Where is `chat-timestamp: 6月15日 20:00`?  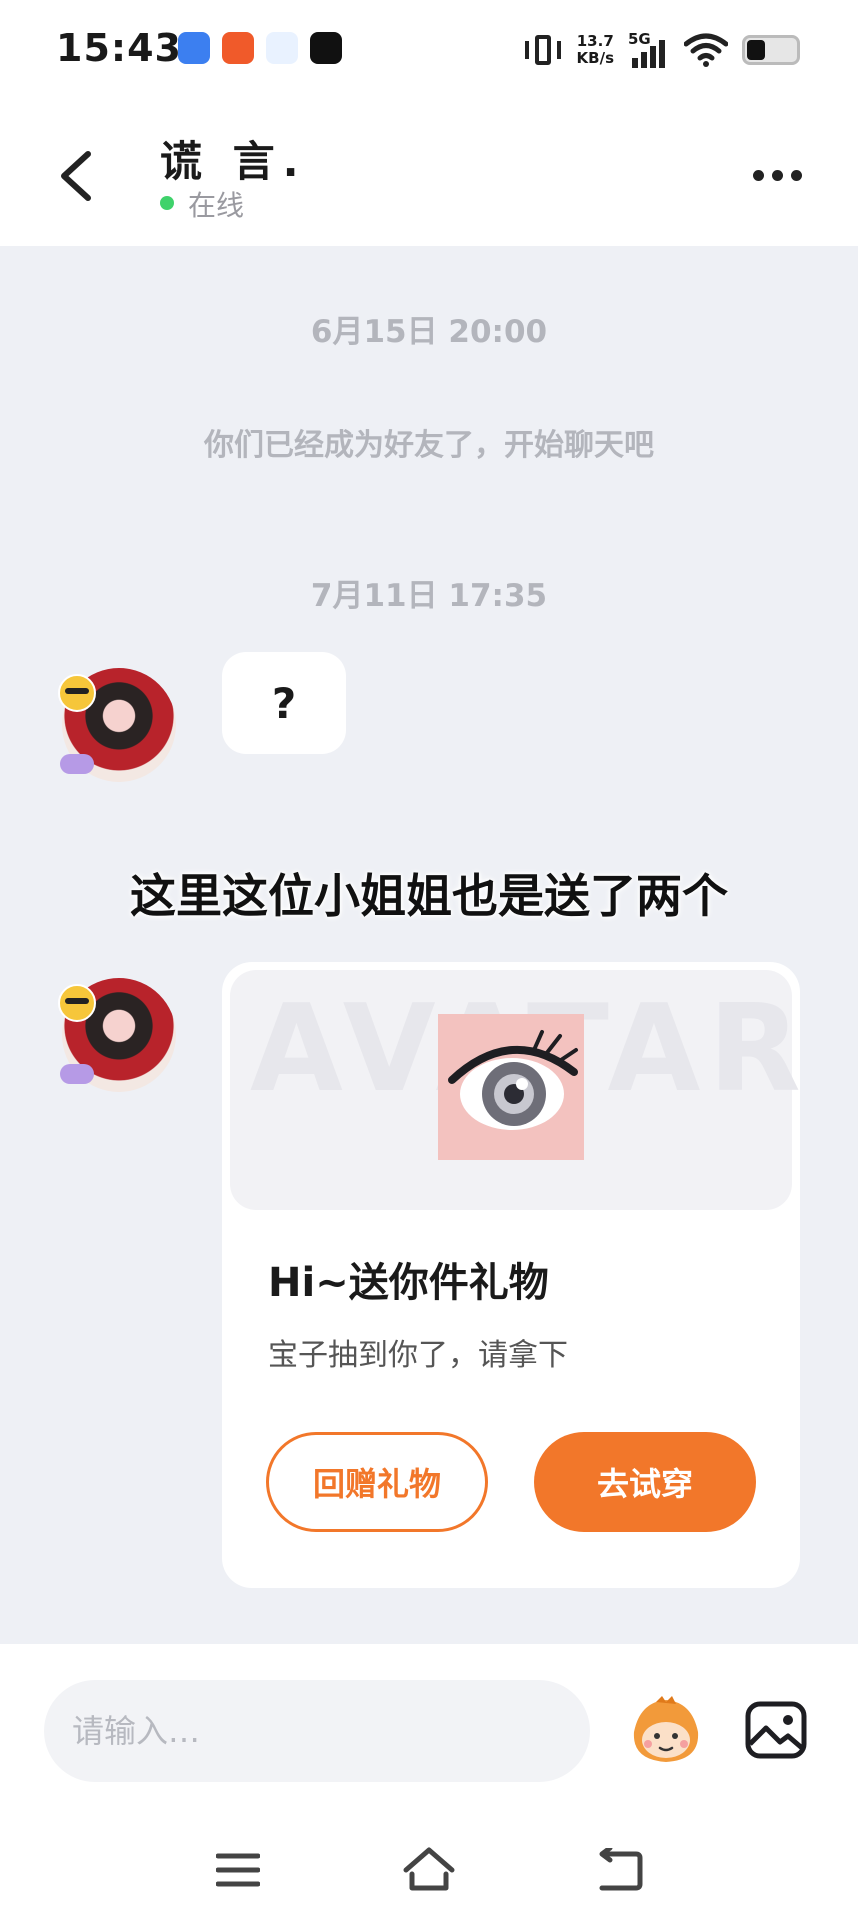 chat-timestamp: 6月15日 20:00 is located at coordinates (429, 332).